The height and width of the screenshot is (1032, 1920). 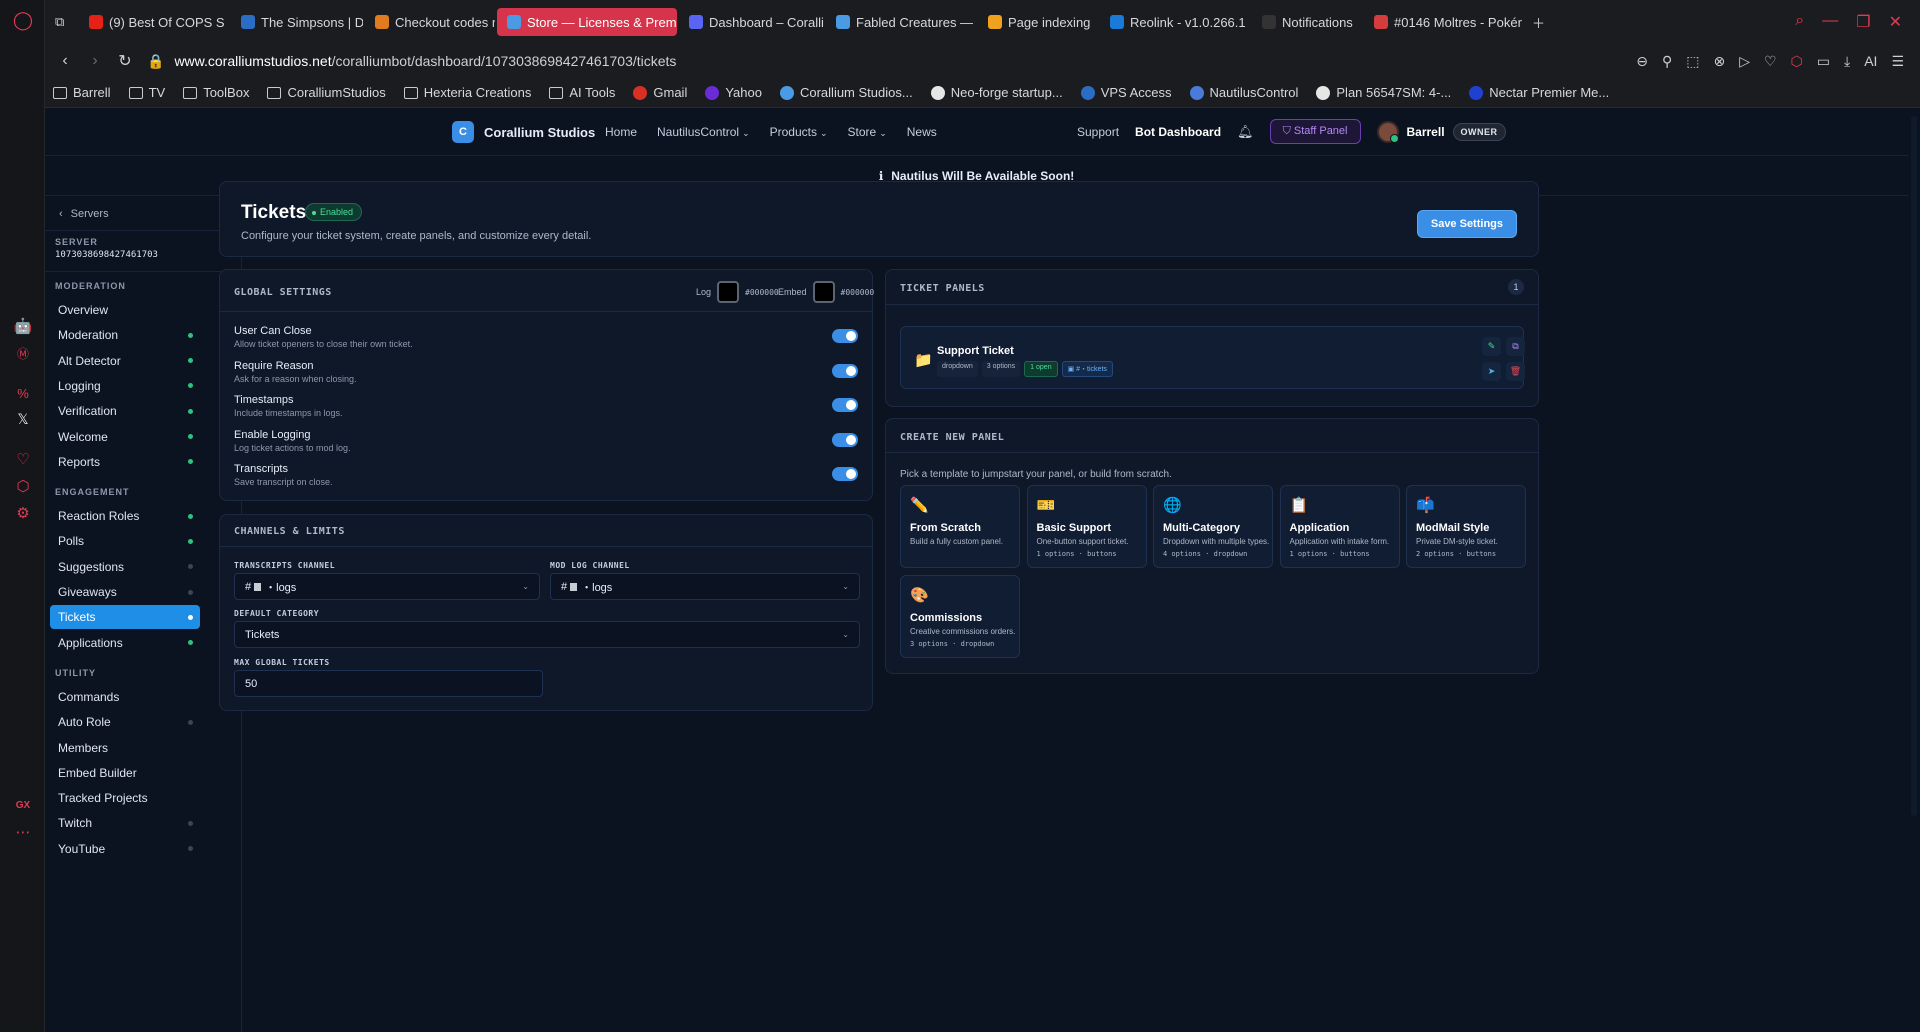 What do you see at coordinates (867, 132) in the screenshot?
I see `nav-link: Store ⌄` at bounding box center [867, 132].